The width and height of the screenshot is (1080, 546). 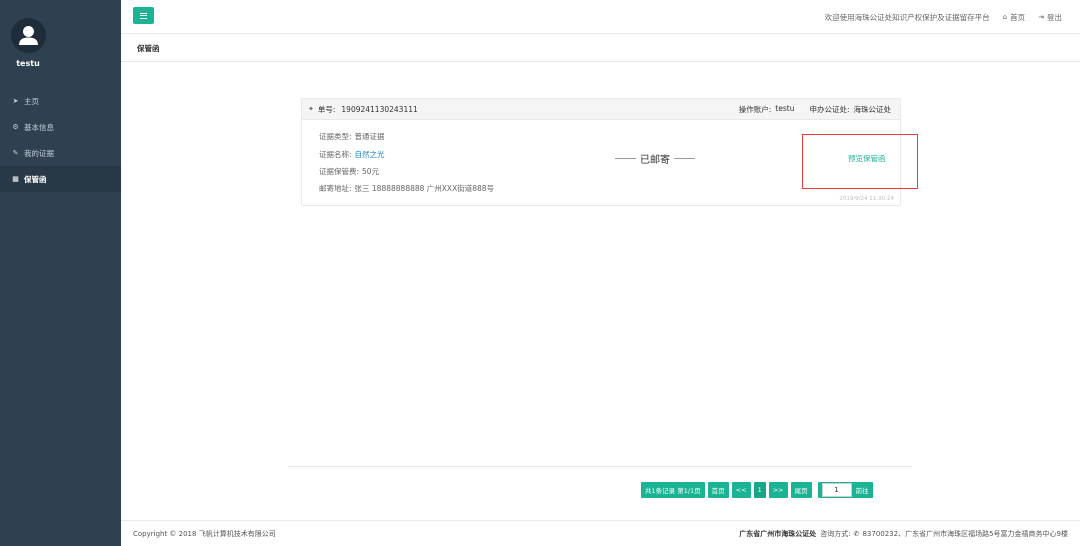 I want to click on mail-status: 已邮寄, so click(x=655, y=158).